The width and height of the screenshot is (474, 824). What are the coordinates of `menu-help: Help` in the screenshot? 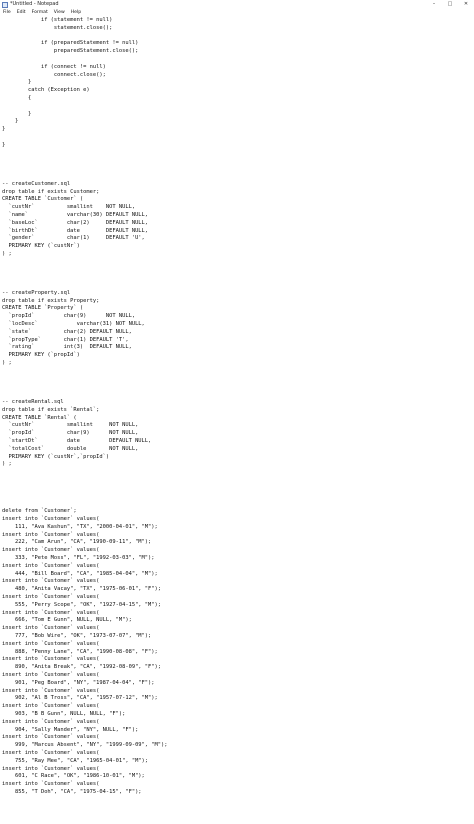 It's located at (76, 13).